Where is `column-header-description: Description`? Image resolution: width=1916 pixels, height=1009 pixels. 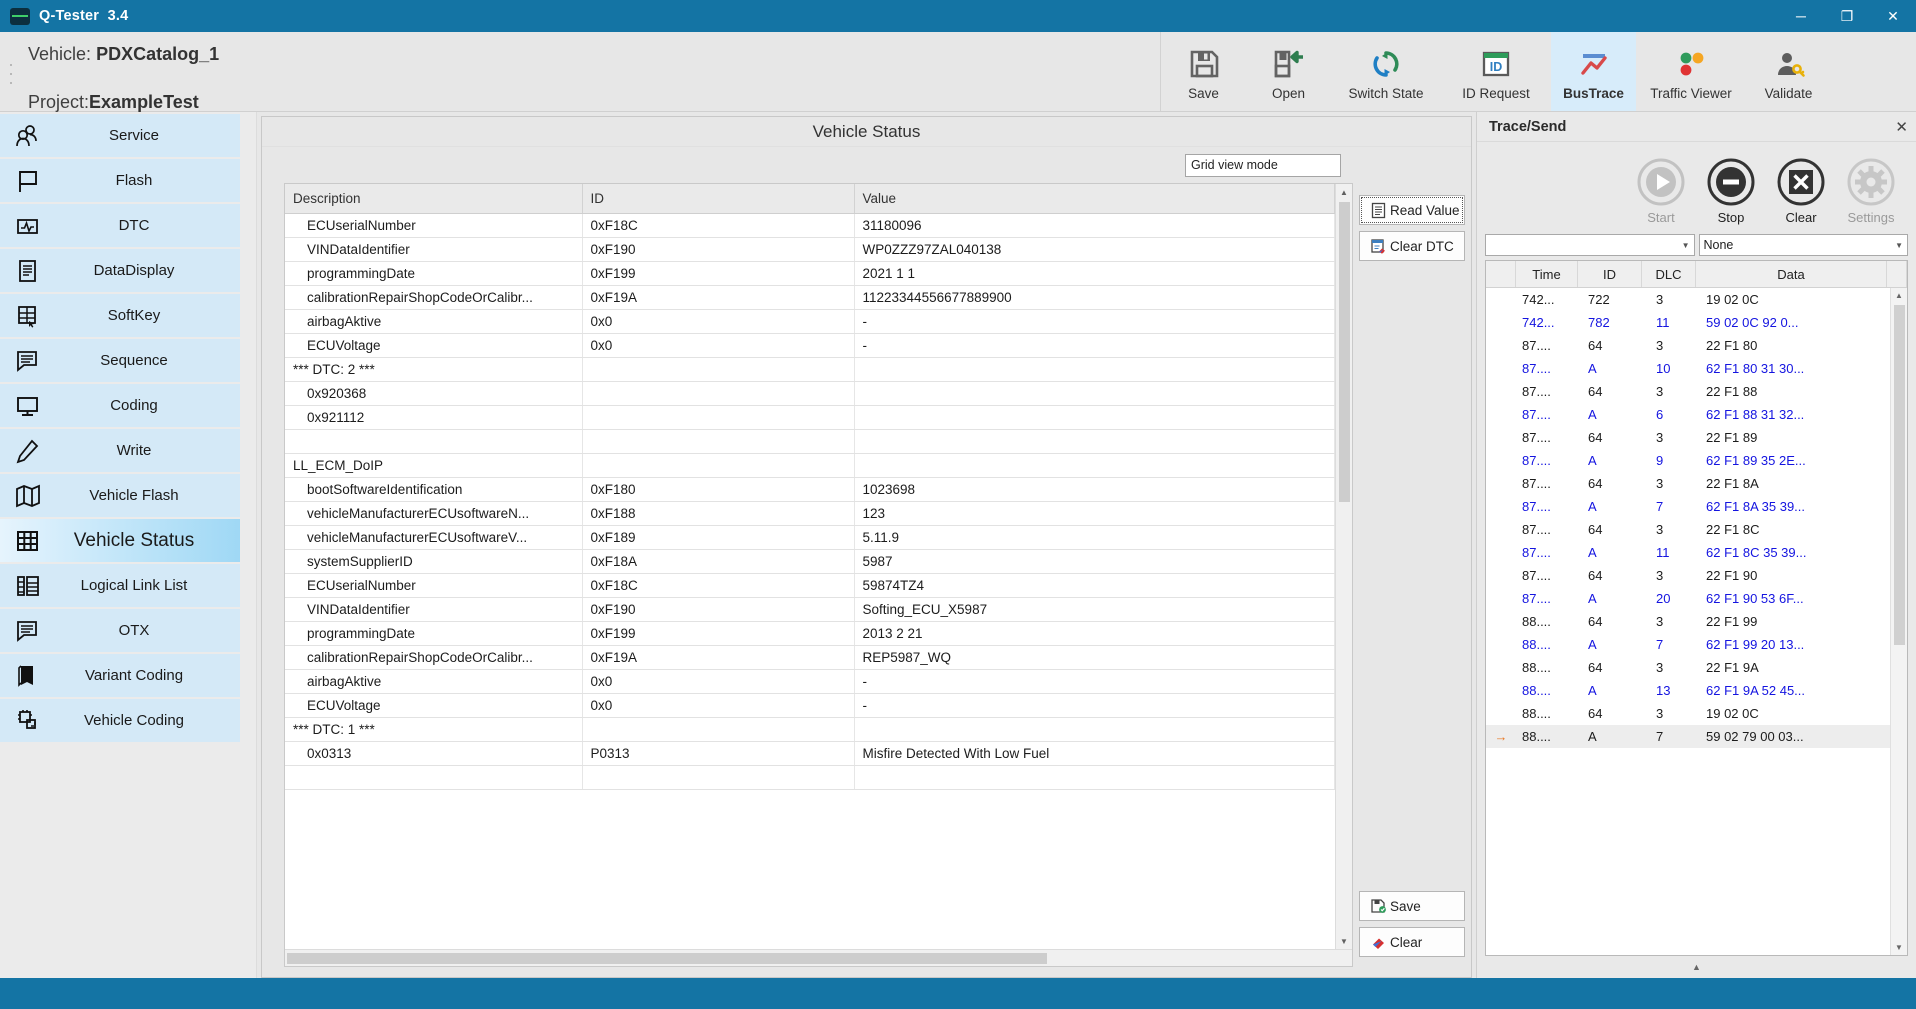 column-header-description: Description is located at coordinates (434, 199).